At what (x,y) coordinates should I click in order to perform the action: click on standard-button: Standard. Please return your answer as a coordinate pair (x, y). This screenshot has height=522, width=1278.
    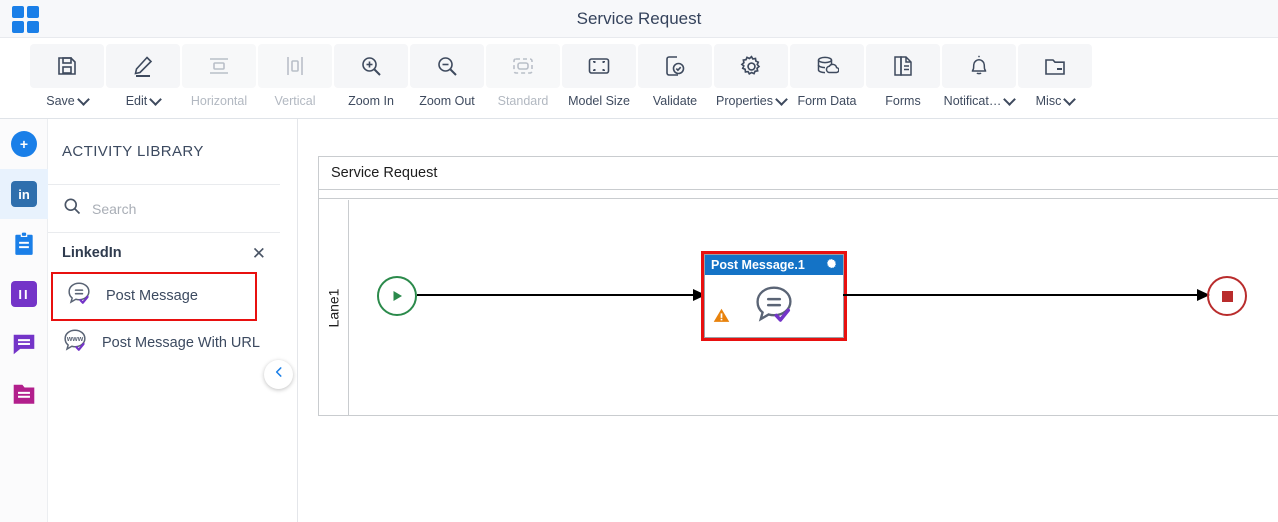
    Looking at the image, I should click on (523, 73).